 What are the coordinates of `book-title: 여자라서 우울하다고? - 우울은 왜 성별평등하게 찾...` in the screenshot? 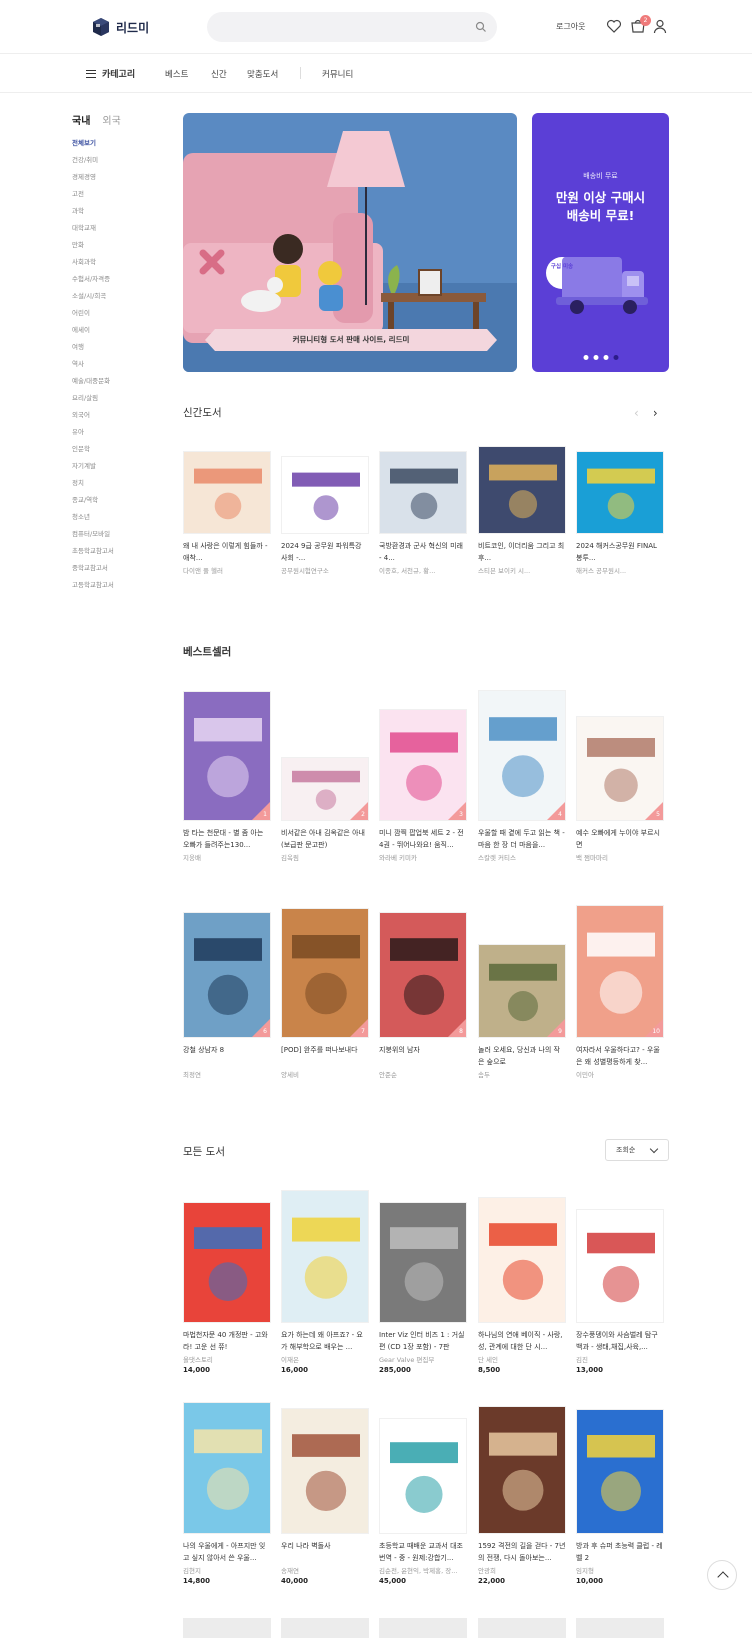 It's located at (620, 1056).